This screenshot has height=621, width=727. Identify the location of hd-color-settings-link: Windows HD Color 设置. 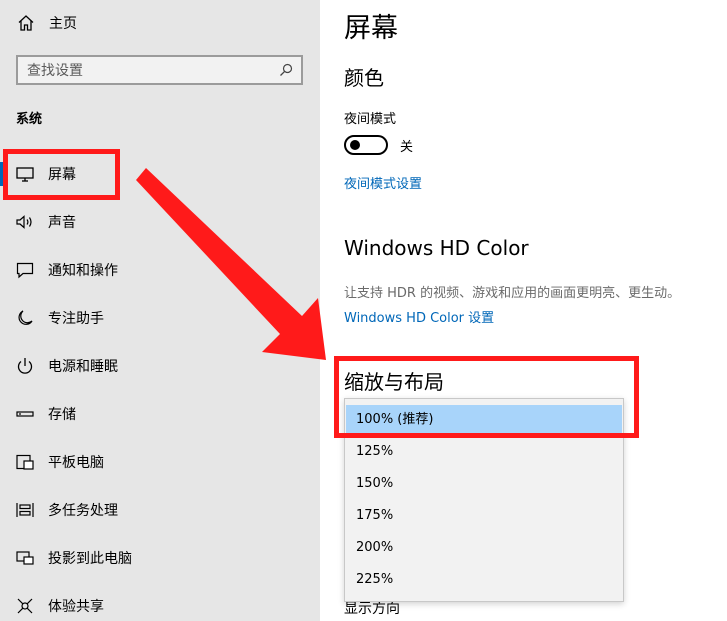
(419, 316).